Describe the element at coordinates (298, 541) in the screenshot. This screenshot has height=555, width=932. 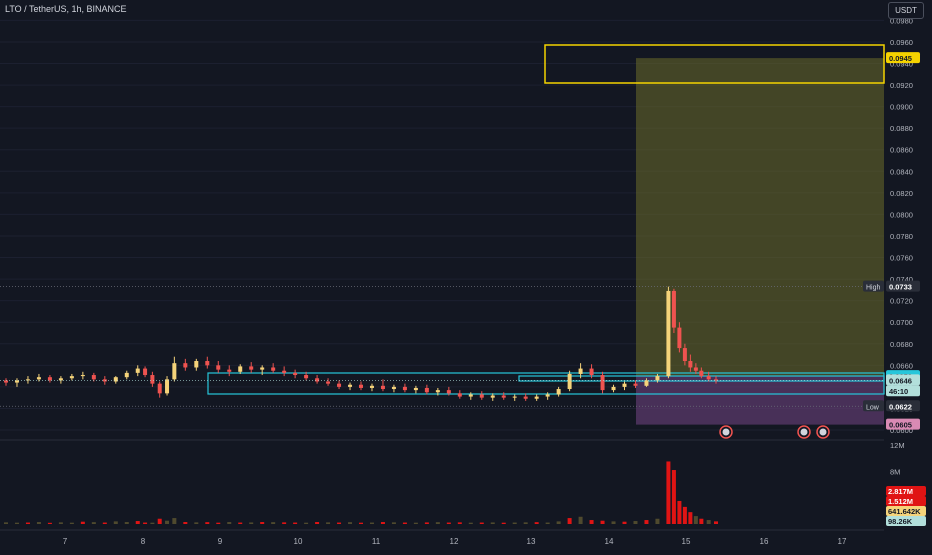
I see `time-tick-label: 10` at that location.